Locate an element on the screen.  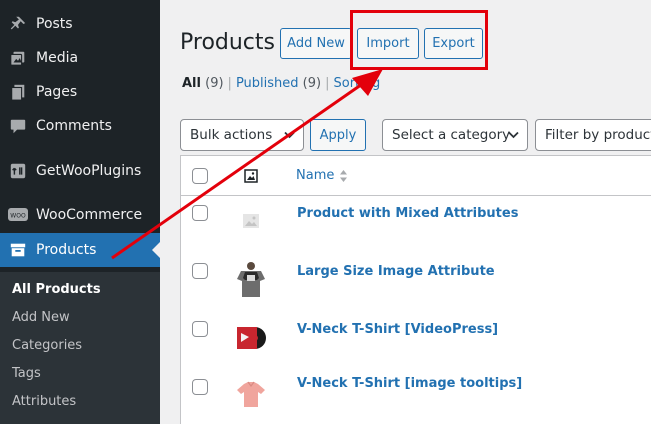
product-type-select-value: Filter by product t is located at coordinates (598, 135).